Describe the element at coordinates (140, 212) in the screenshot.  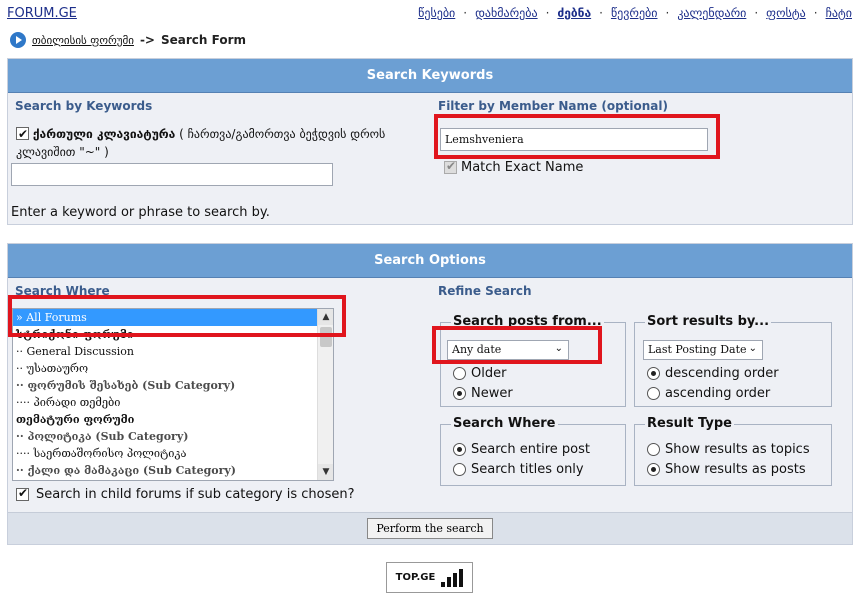
I see `keyword-hint: Enter a keyword or phrase to search by.` at that location.